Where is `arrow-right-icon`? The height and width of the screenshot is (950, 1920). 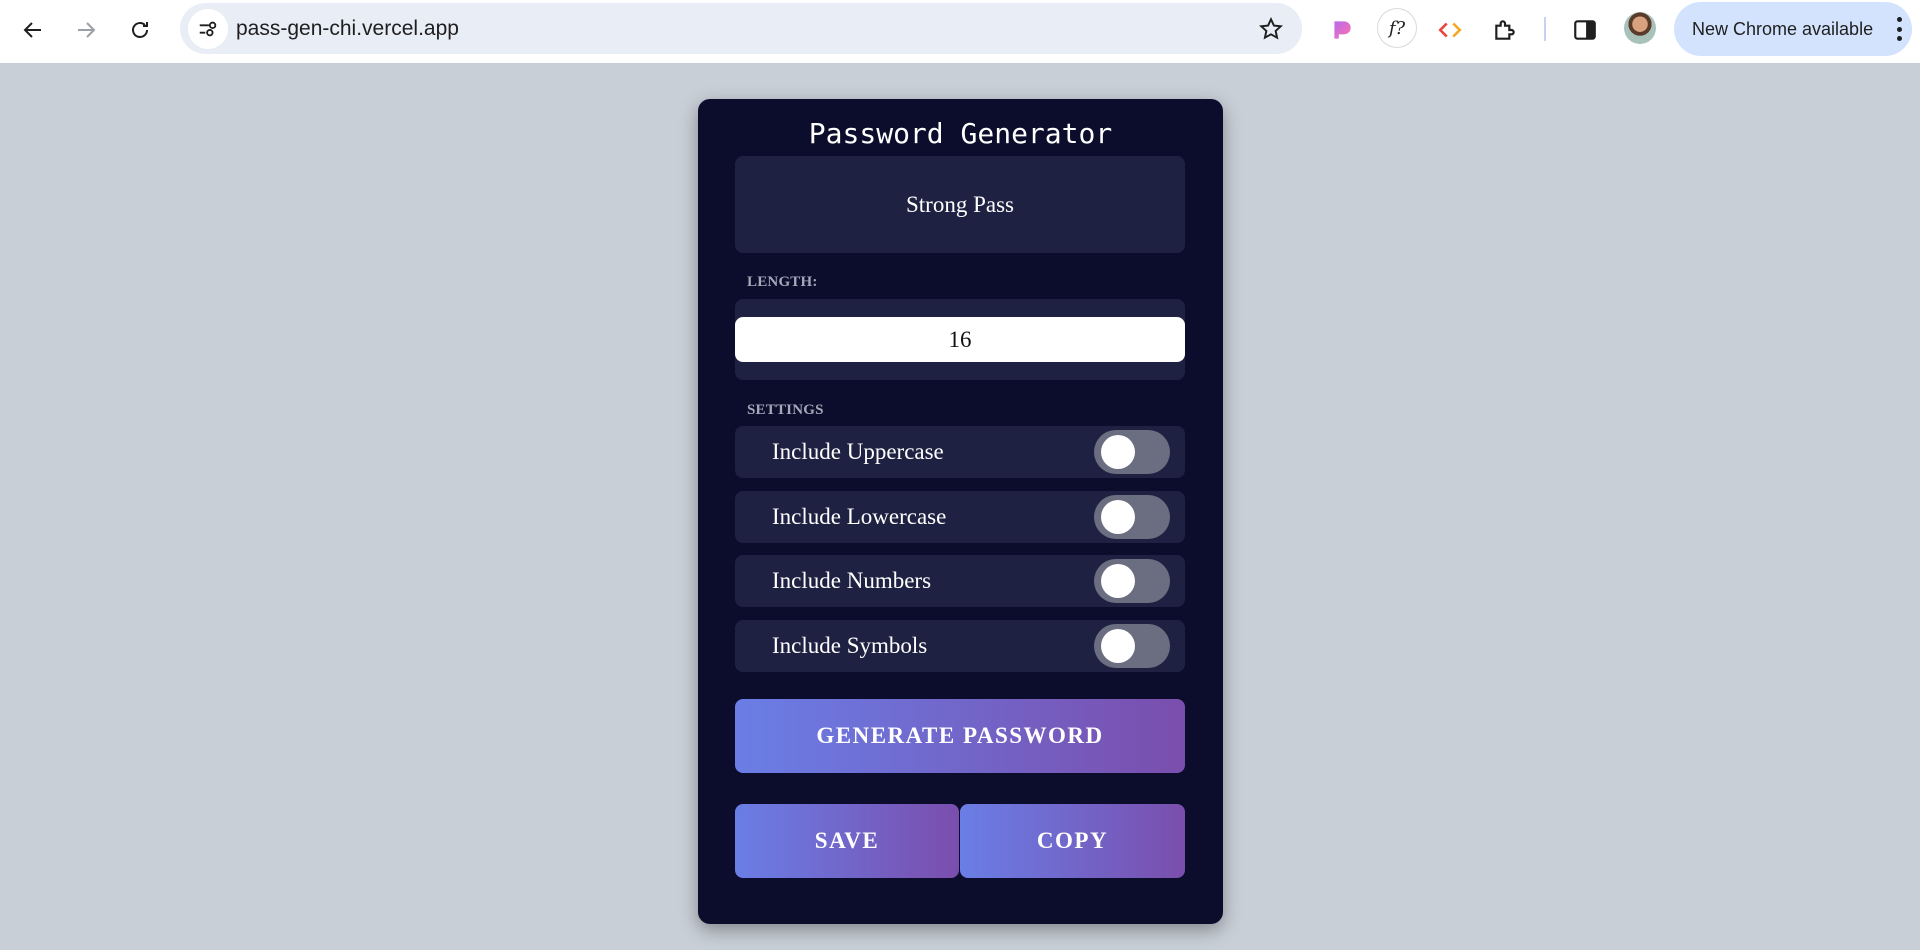 arrow-right-icon is located at coordinates (87, 30).